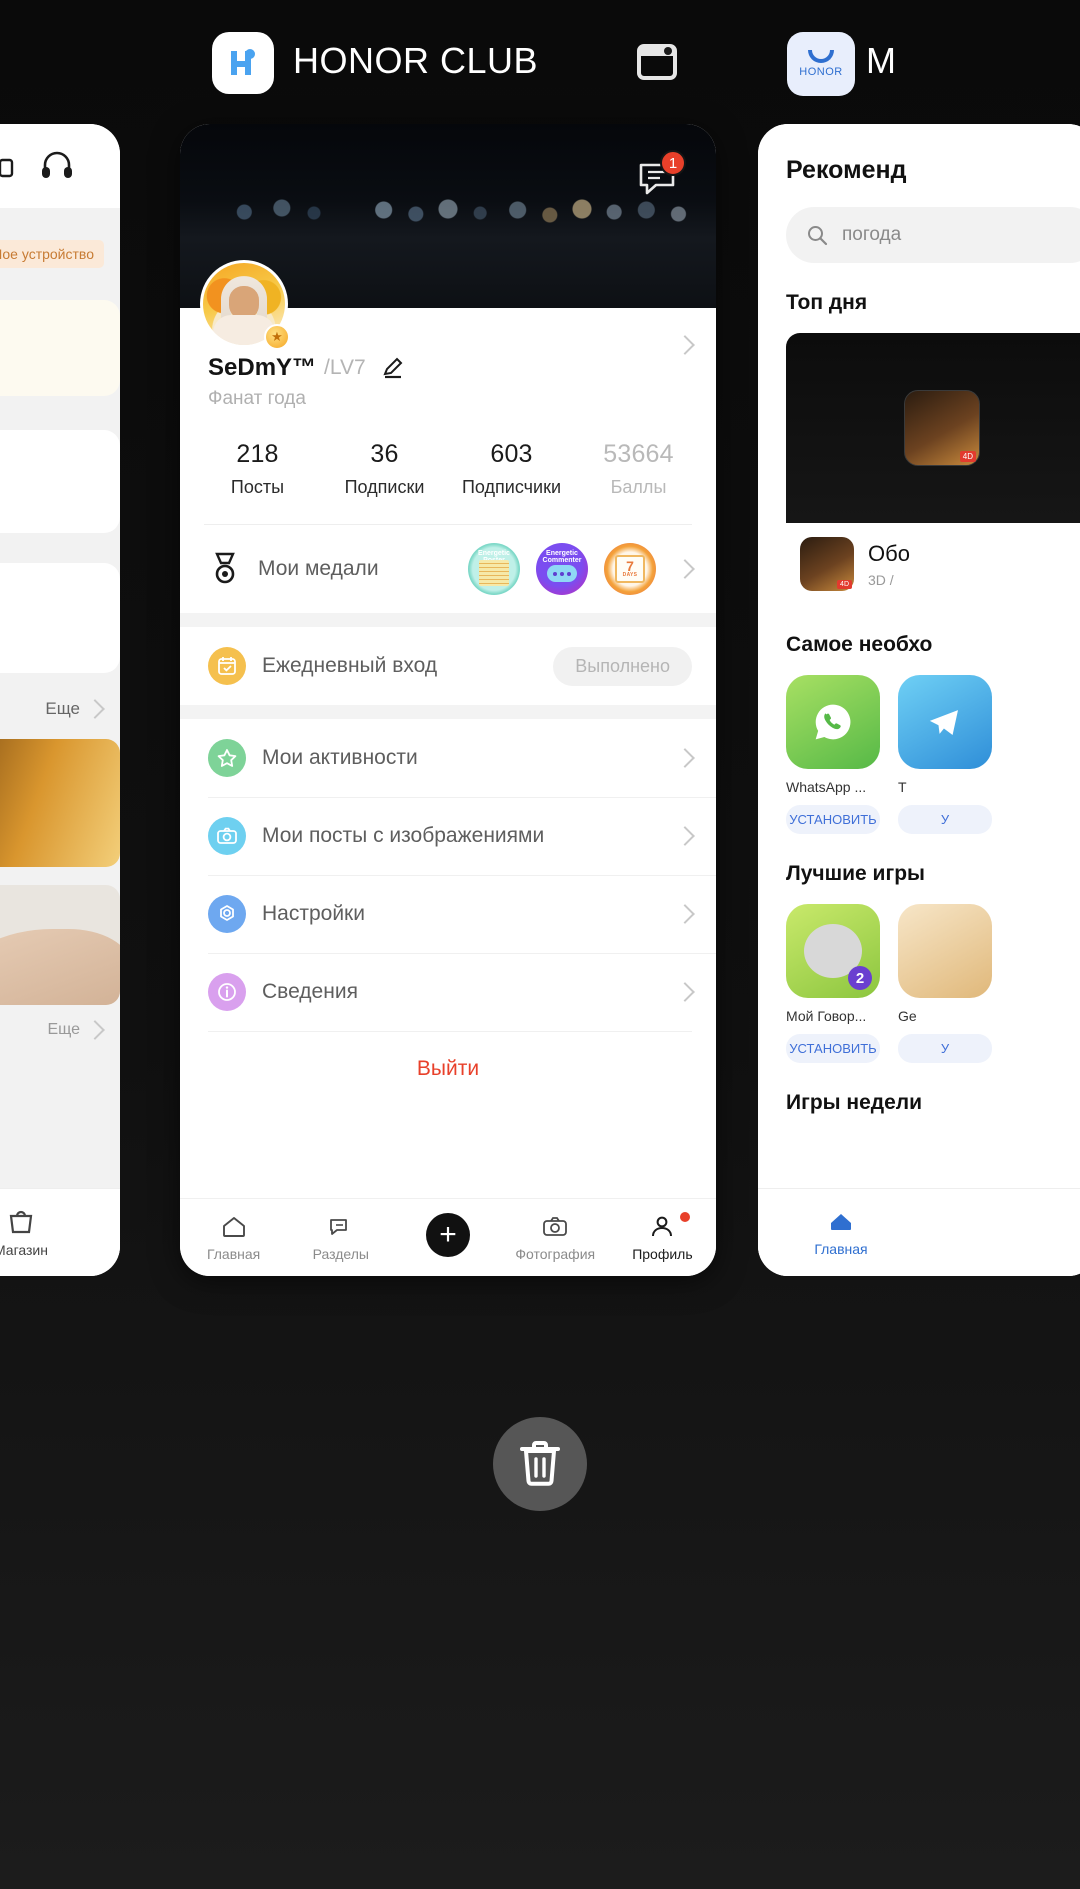  Describe the element at coordinates (52, 254) in the screenshot. I see `my-device-chip: Мое устройство` at that location.